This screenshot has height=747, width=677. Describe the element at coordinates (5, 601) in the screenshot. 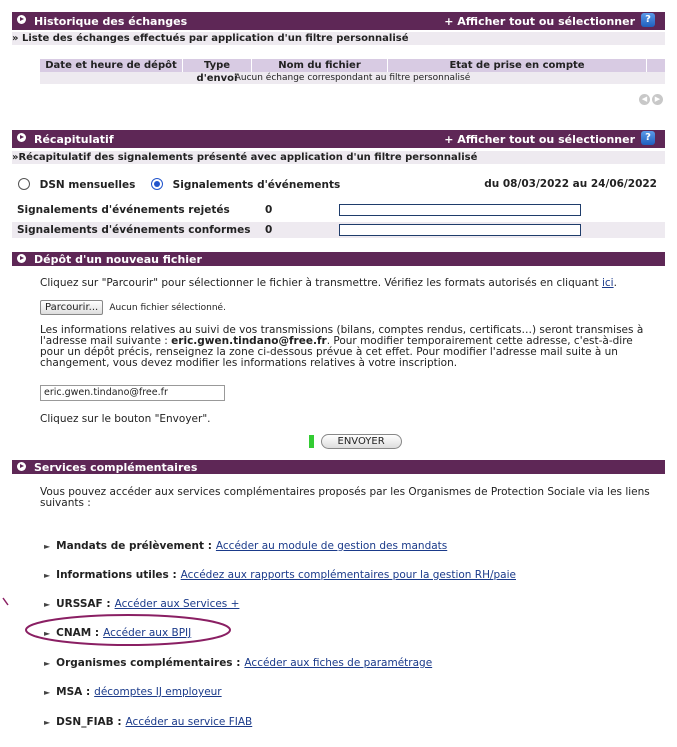

I see `annotation-tick` at that location.